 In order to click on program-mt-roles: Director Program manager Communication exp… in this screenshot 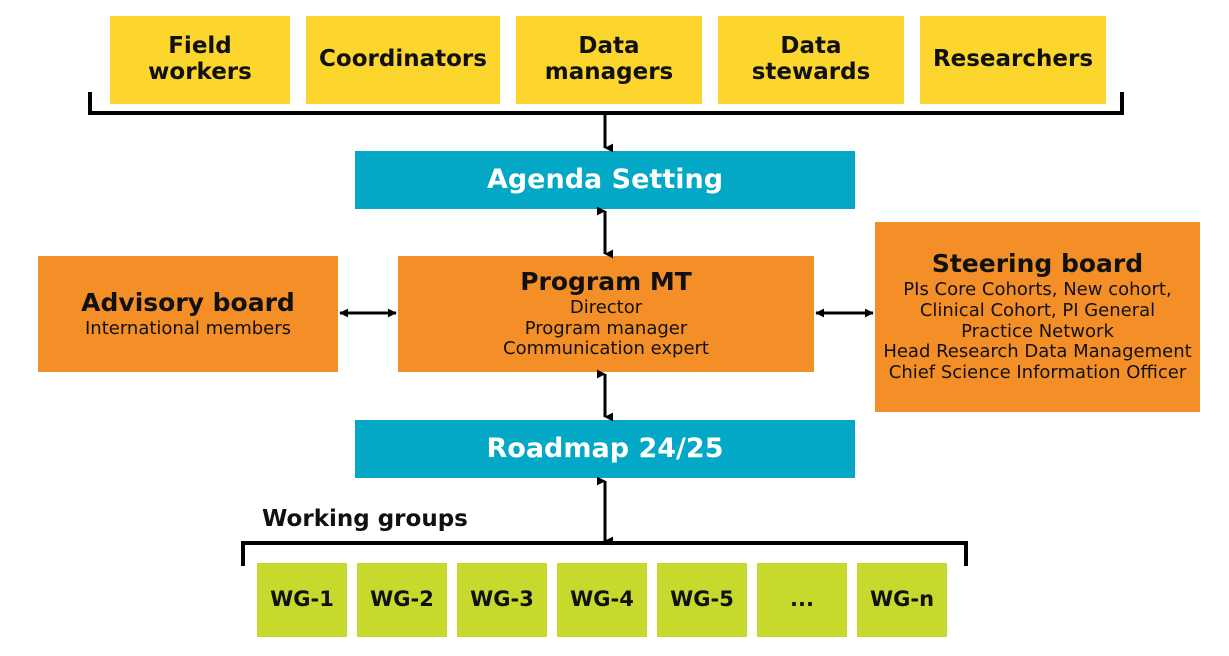, I will do `click(606, 328)`.